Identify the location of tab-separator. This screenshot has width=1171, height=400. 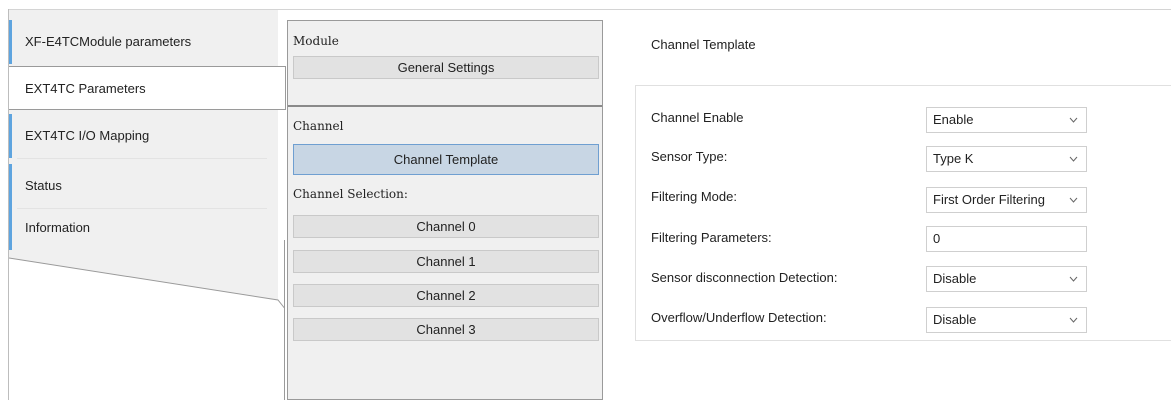
(142, 158).